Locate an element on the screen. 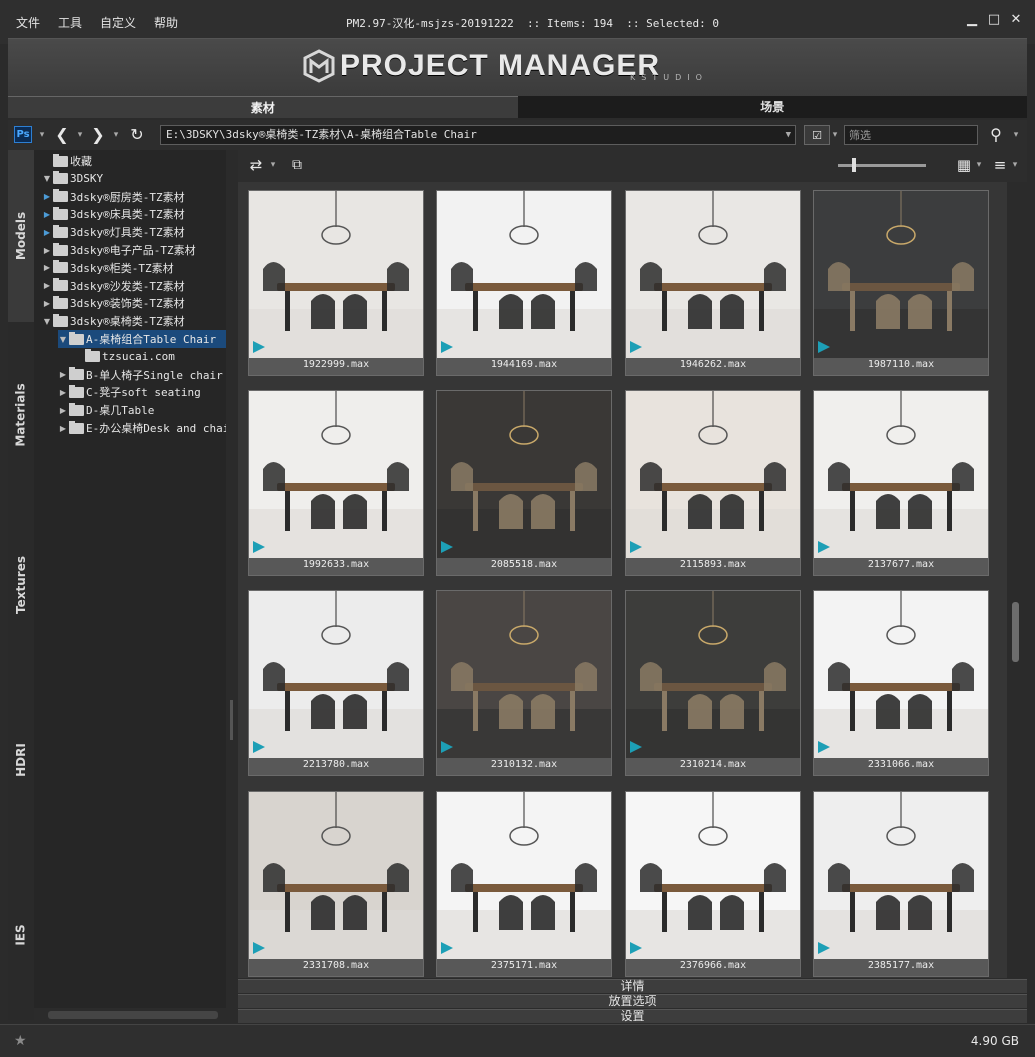 The width and height of the screenshot is (1035, 1057). tree-node: ▶ C-凳子soft seating is located at coordinates (129, 392).